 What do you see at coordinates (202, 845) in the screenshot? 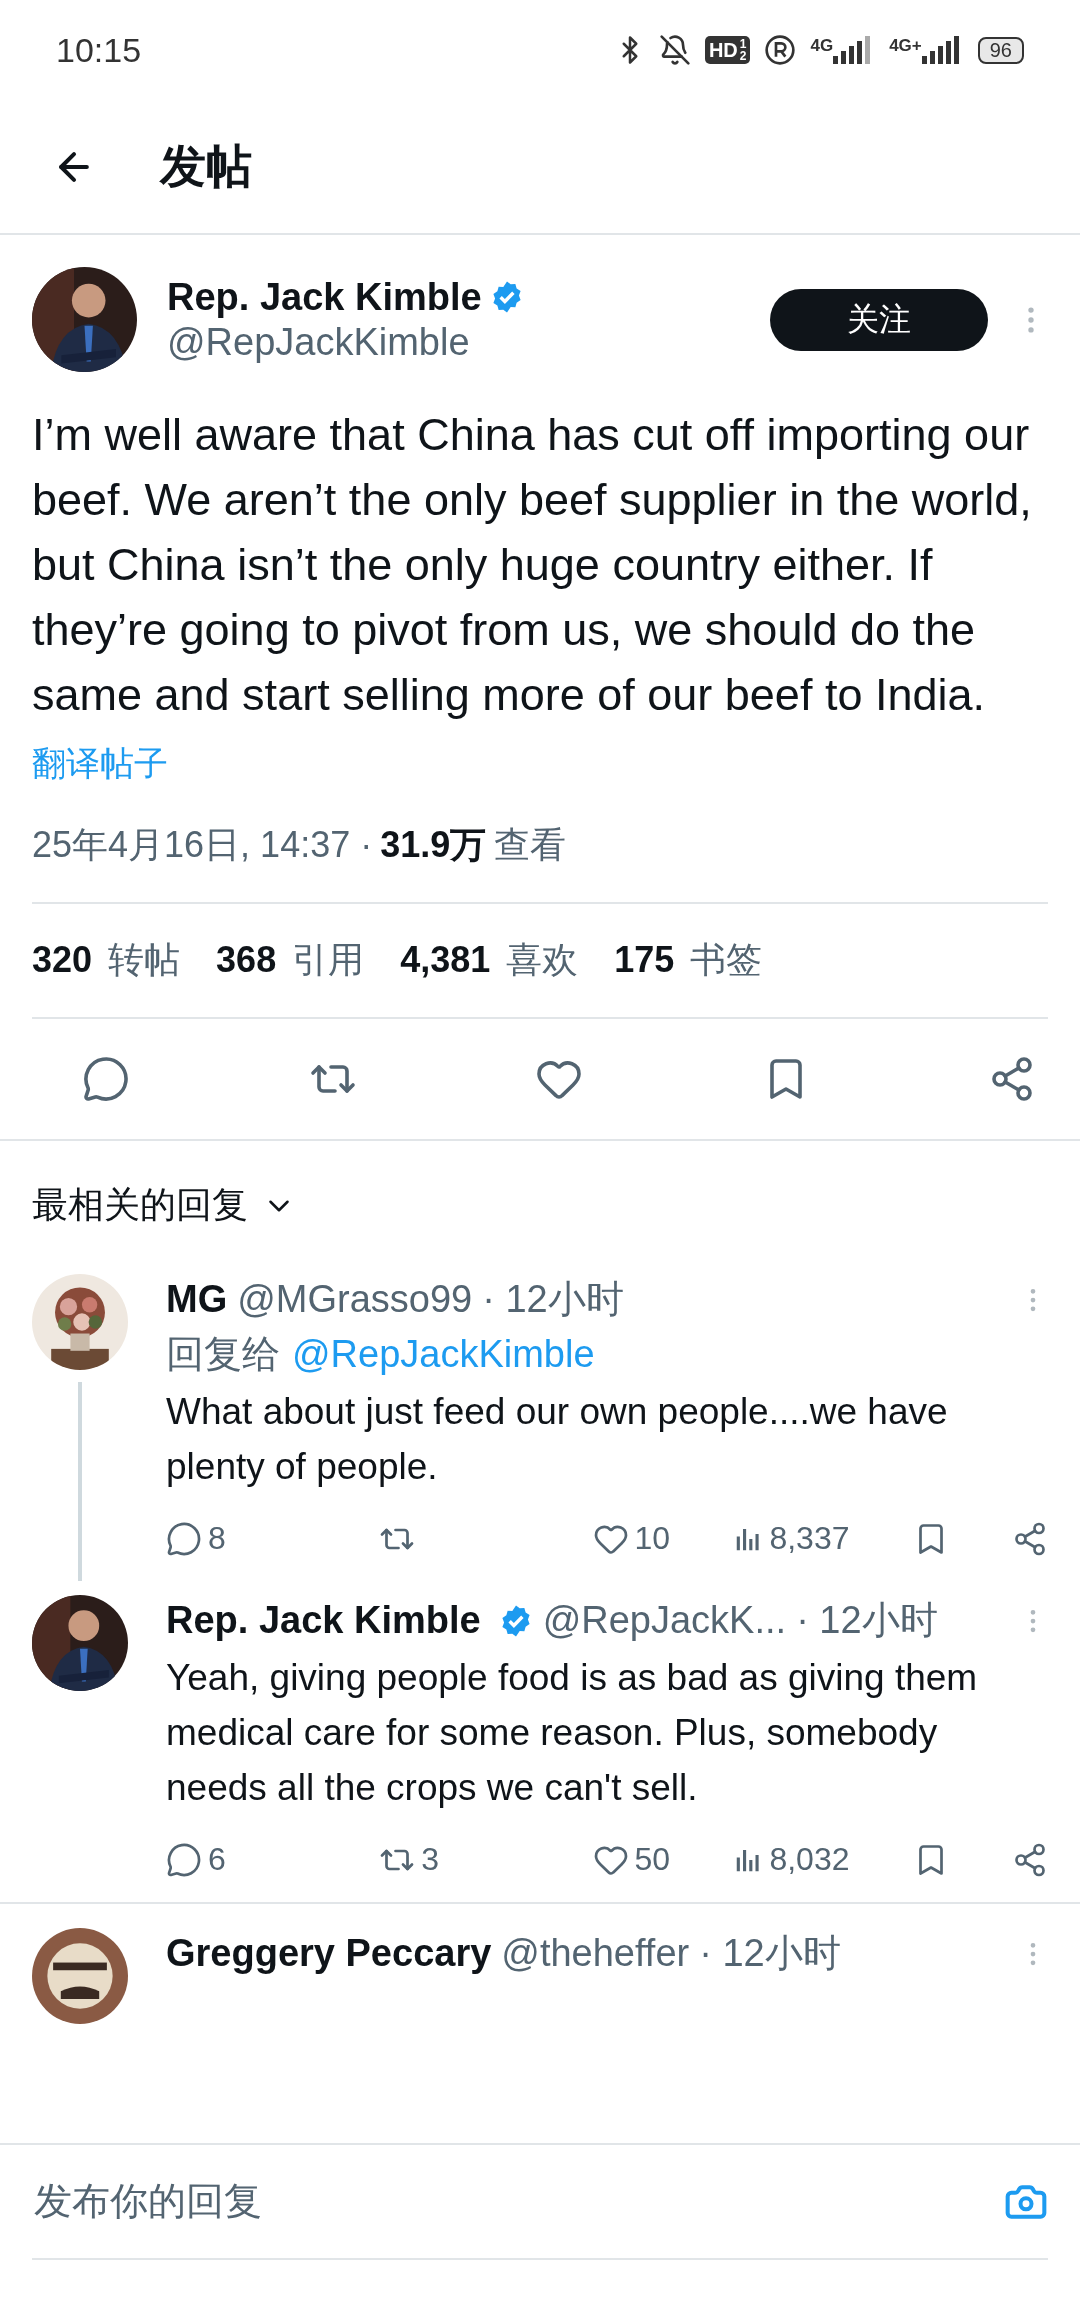
I see `post-date: 25年4月16日, 14:37 ·` at bounding box center [202, 845].